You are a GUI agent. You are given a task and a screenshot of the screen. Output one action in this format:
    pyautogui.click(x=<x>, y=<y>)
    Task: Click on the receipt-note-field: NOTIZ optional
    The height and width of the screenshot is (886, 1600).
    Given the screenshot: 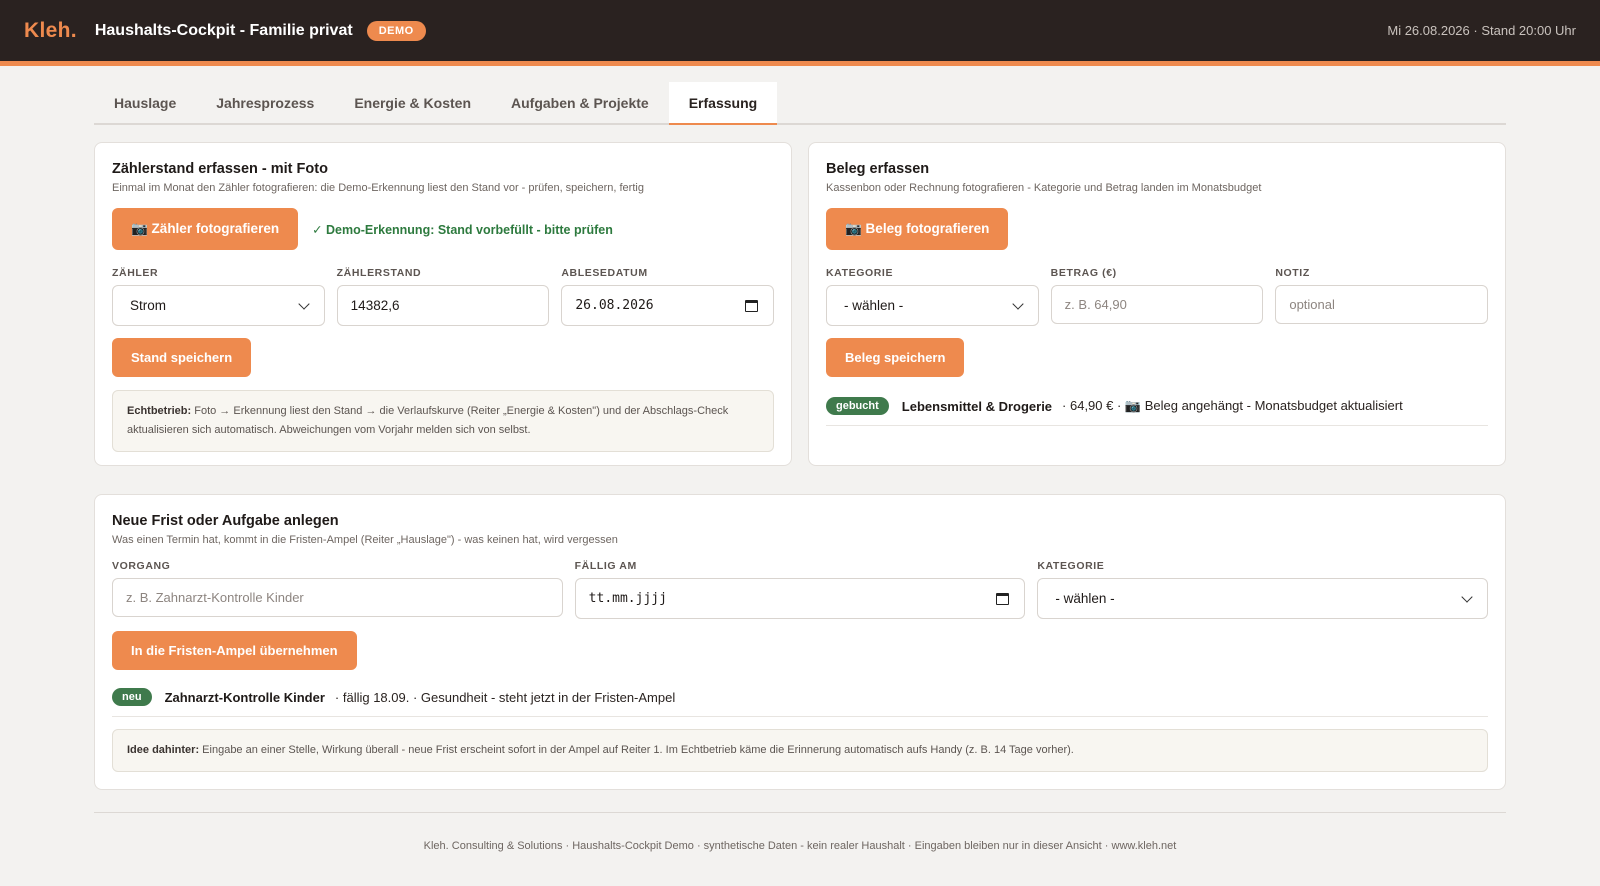 What is the action you would take?
    pyautogui.click(x=1382, y=296)
    